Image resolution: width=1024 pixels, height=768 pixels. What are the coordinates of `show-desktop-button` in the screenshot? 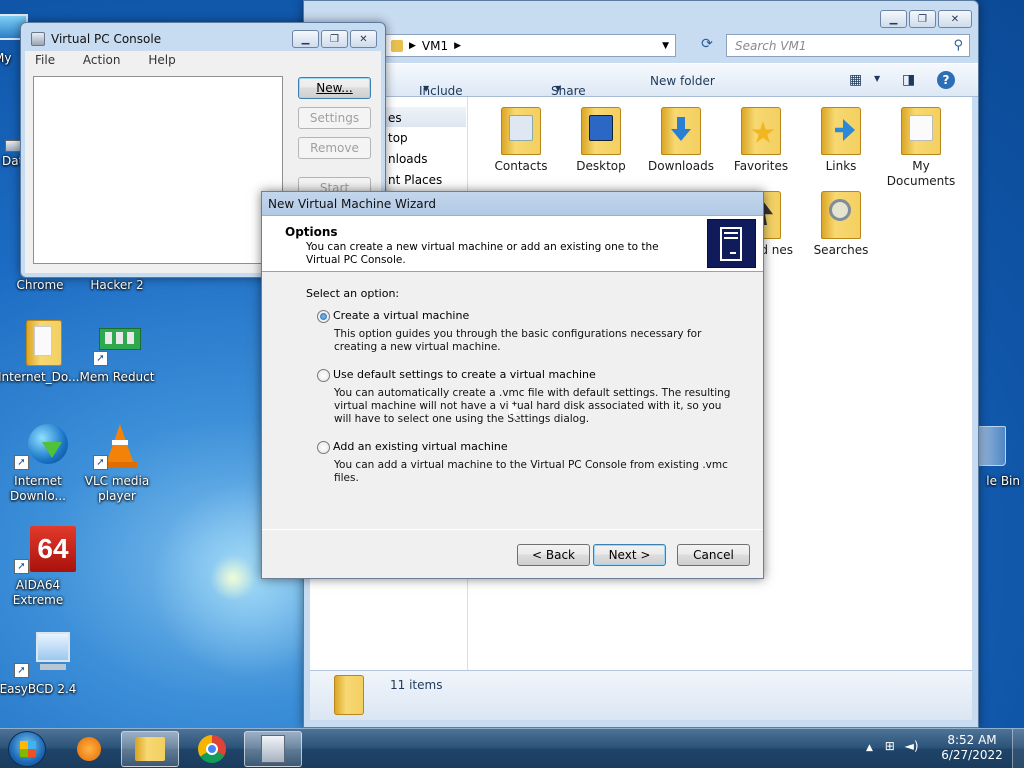 It's located at (1018, 748).